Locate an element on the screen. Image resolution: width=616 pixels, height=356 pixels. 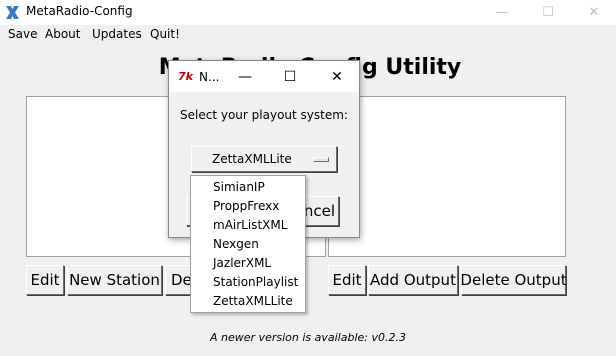
dialog-minimize-icon: — is located at coordinates (245, 76).